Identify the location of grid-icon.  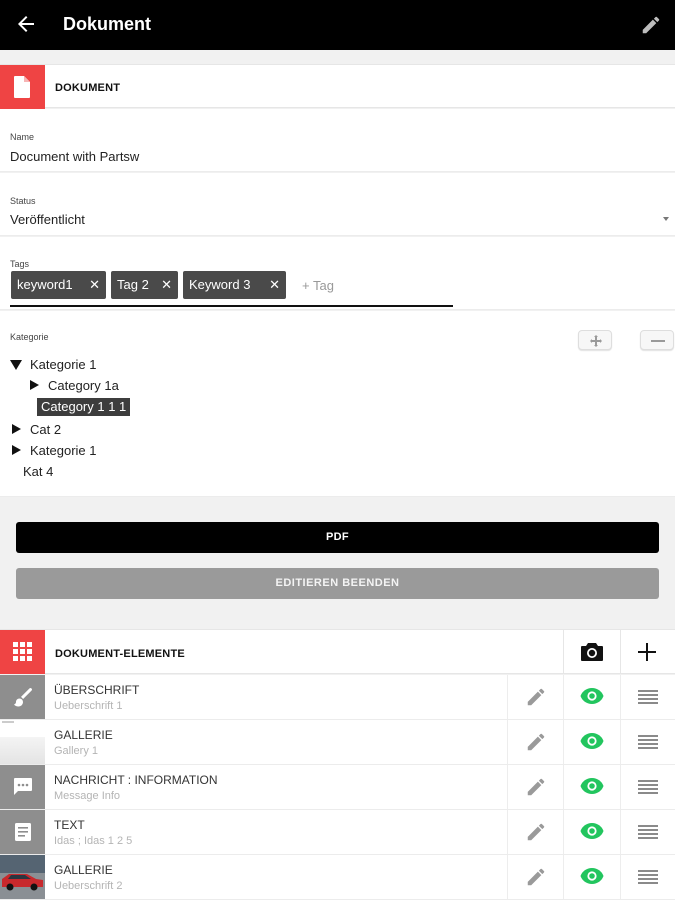
(22, 651).